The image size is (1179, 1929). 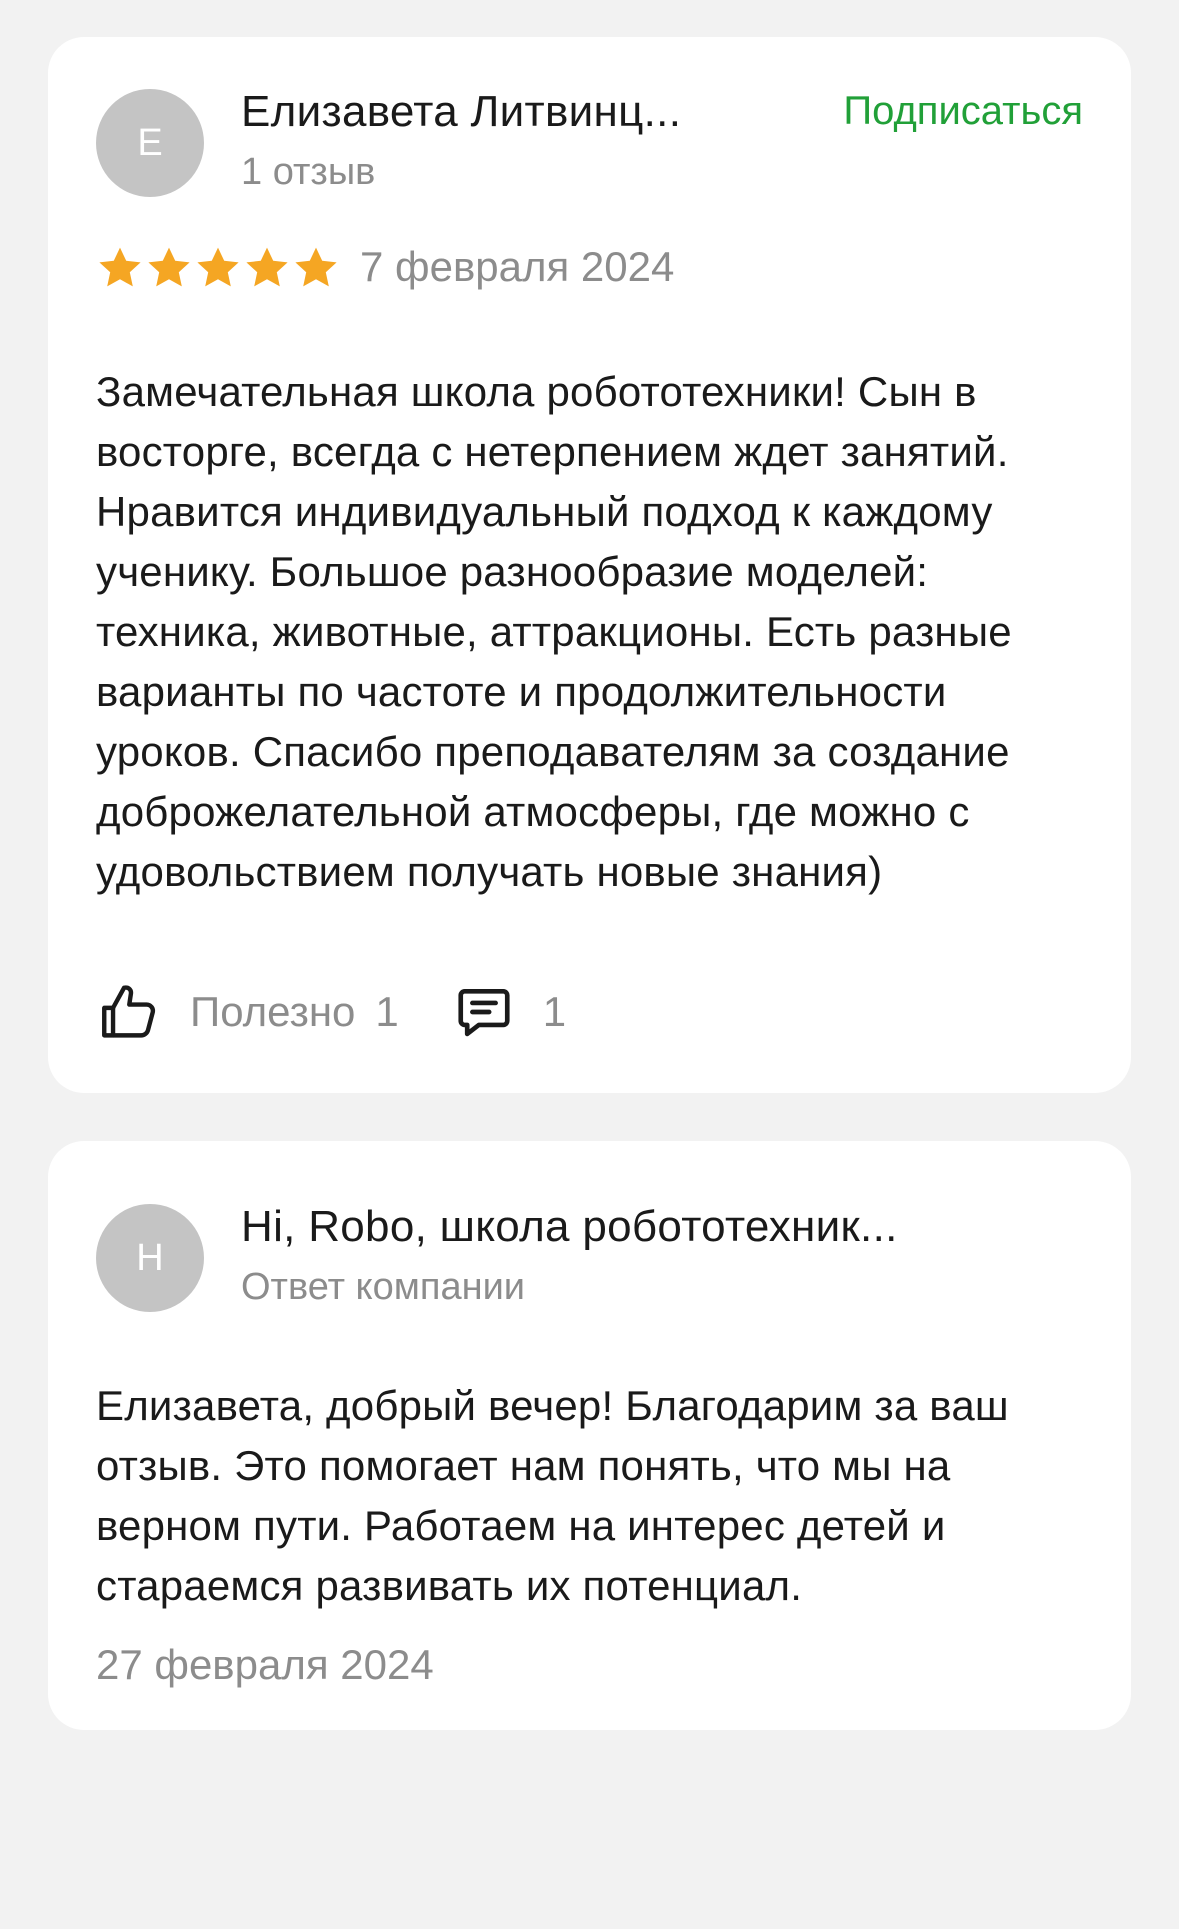 What do you see at coordinates (129, 1011) in the screenshot?
I see `thumbs-up-icon` at bounding box center [129, 1011].